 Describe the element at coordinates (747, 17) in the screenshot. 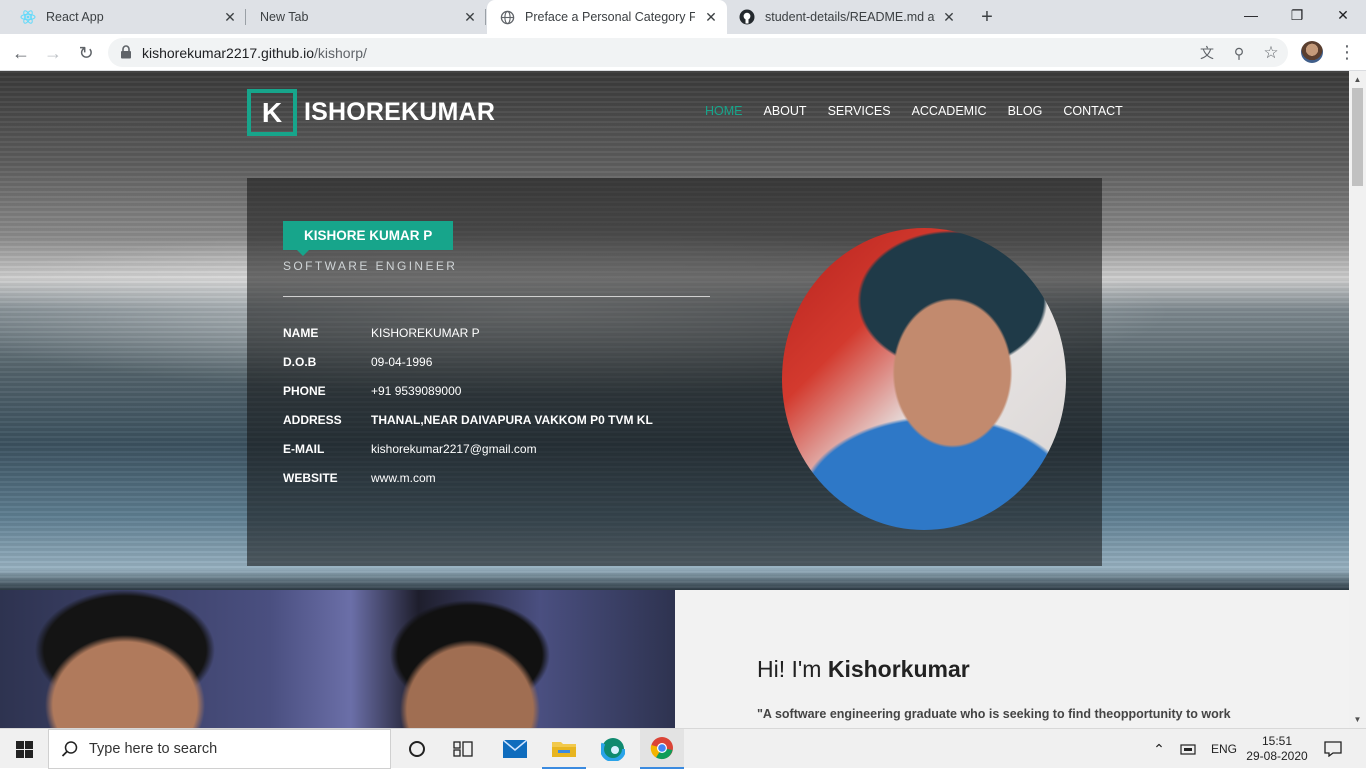

I see `github-icon` at that location.